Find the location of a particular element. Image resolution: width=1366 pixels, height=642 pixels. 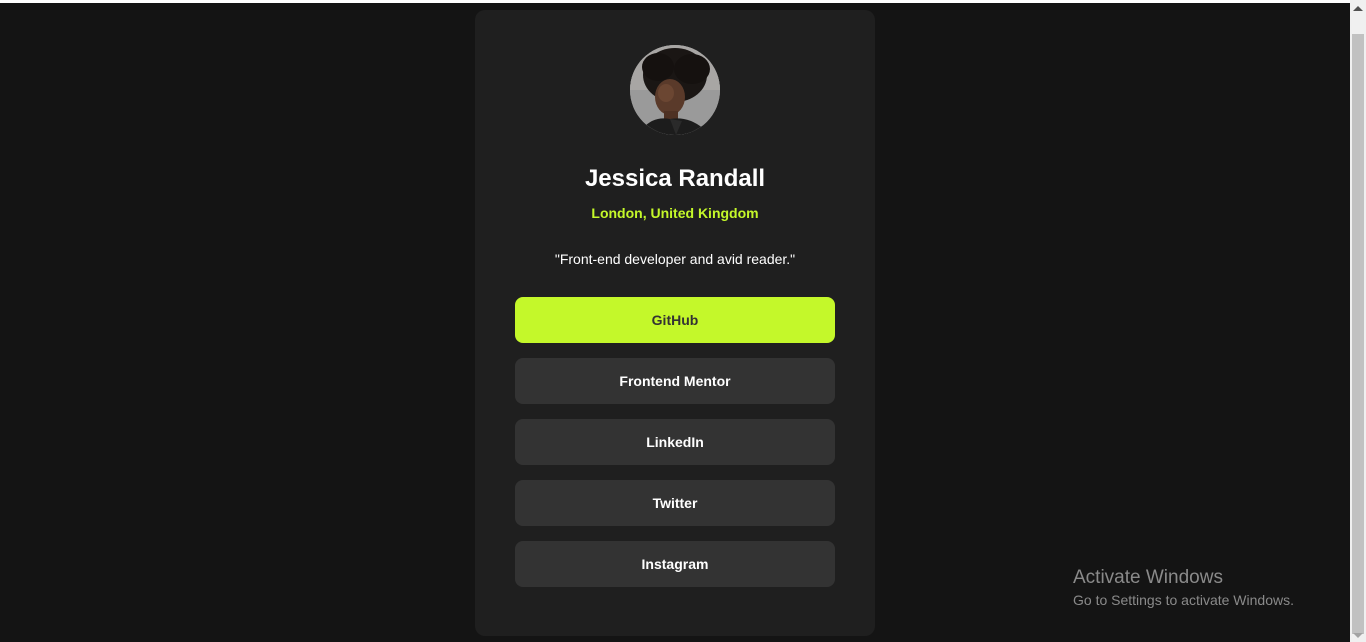

browser-top-edge is located at coordinates (675, 1).